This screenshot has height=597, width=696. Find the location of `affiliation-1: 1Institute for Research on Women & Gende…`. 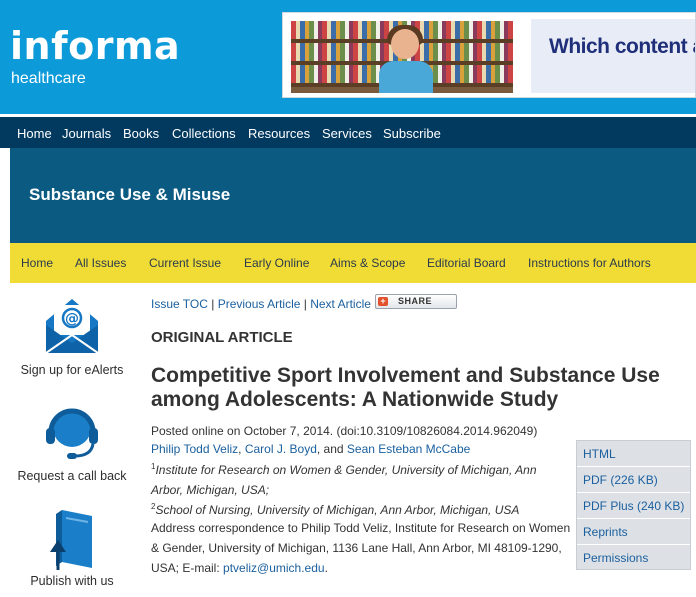

affiliation-1: 1Institute for Research on Women & Gende… is located at coordinates (344, 480).